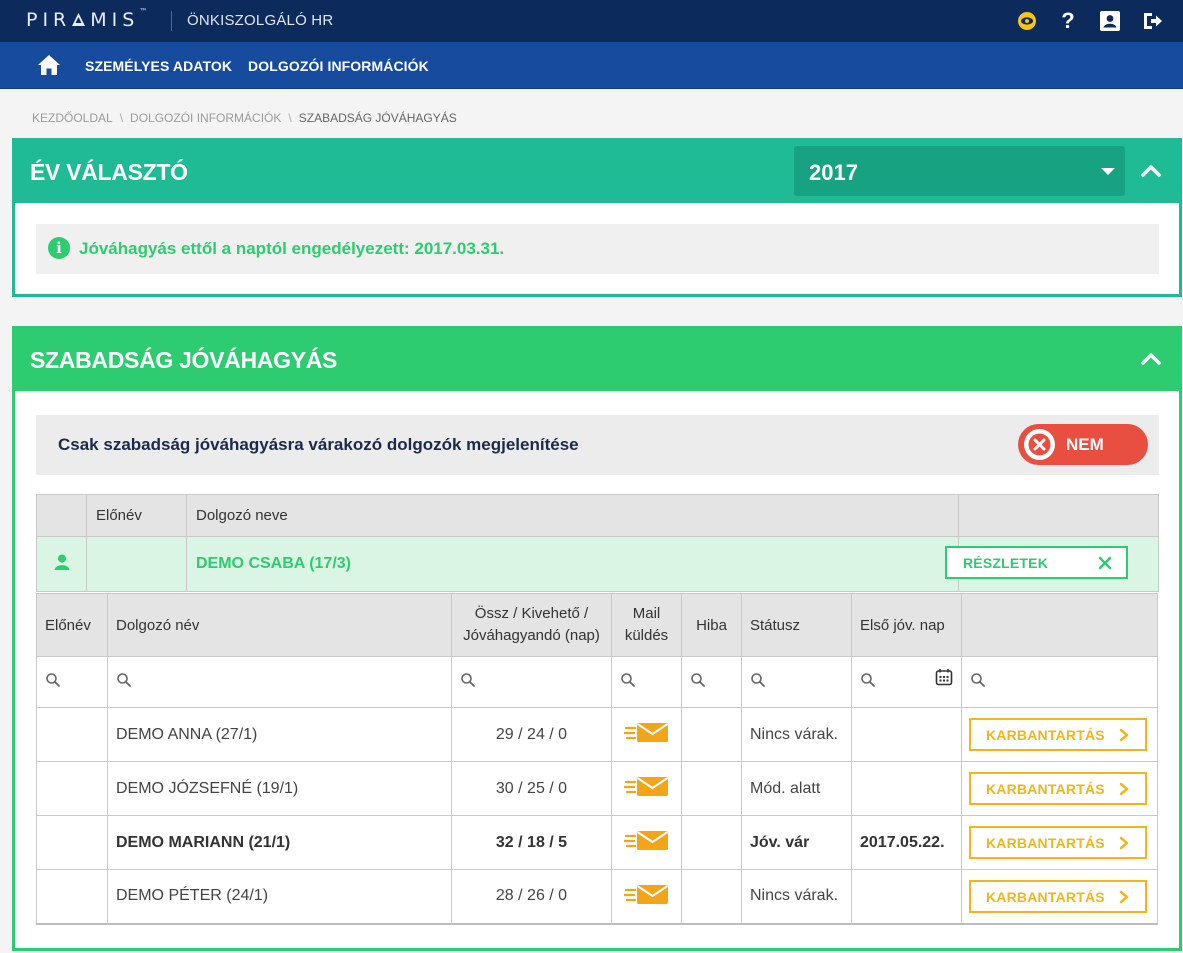 Image resolution: width=1183 pixels, height=953 pixels. Describe the element at coordinates (796, 625) in the screenshot. I see `column-header-status: Státusz` at that location.